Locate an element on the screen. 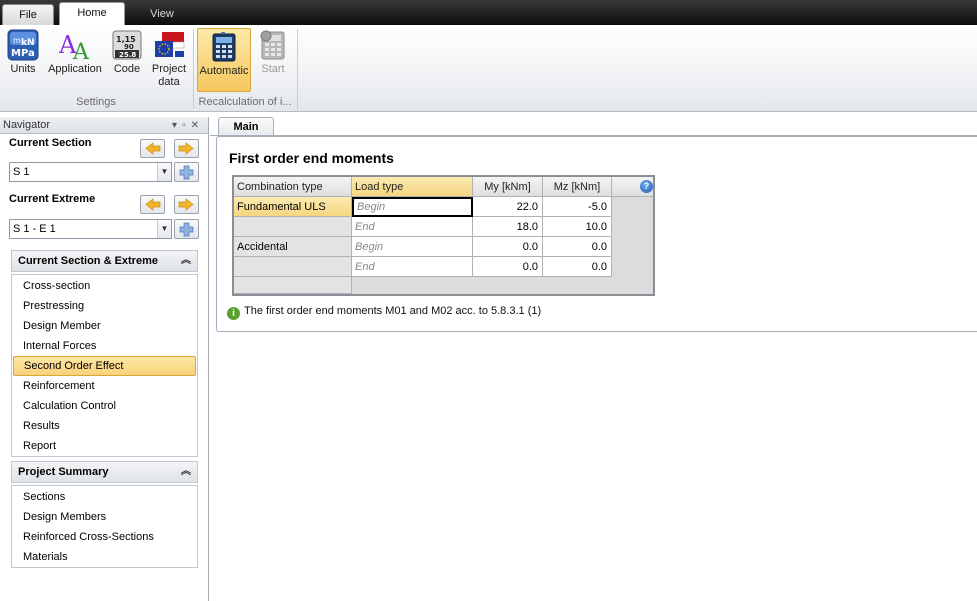 The width and height of the screenshot is (977, 601). project-summary-title: Project Summary is located at coordinates (63, 472).